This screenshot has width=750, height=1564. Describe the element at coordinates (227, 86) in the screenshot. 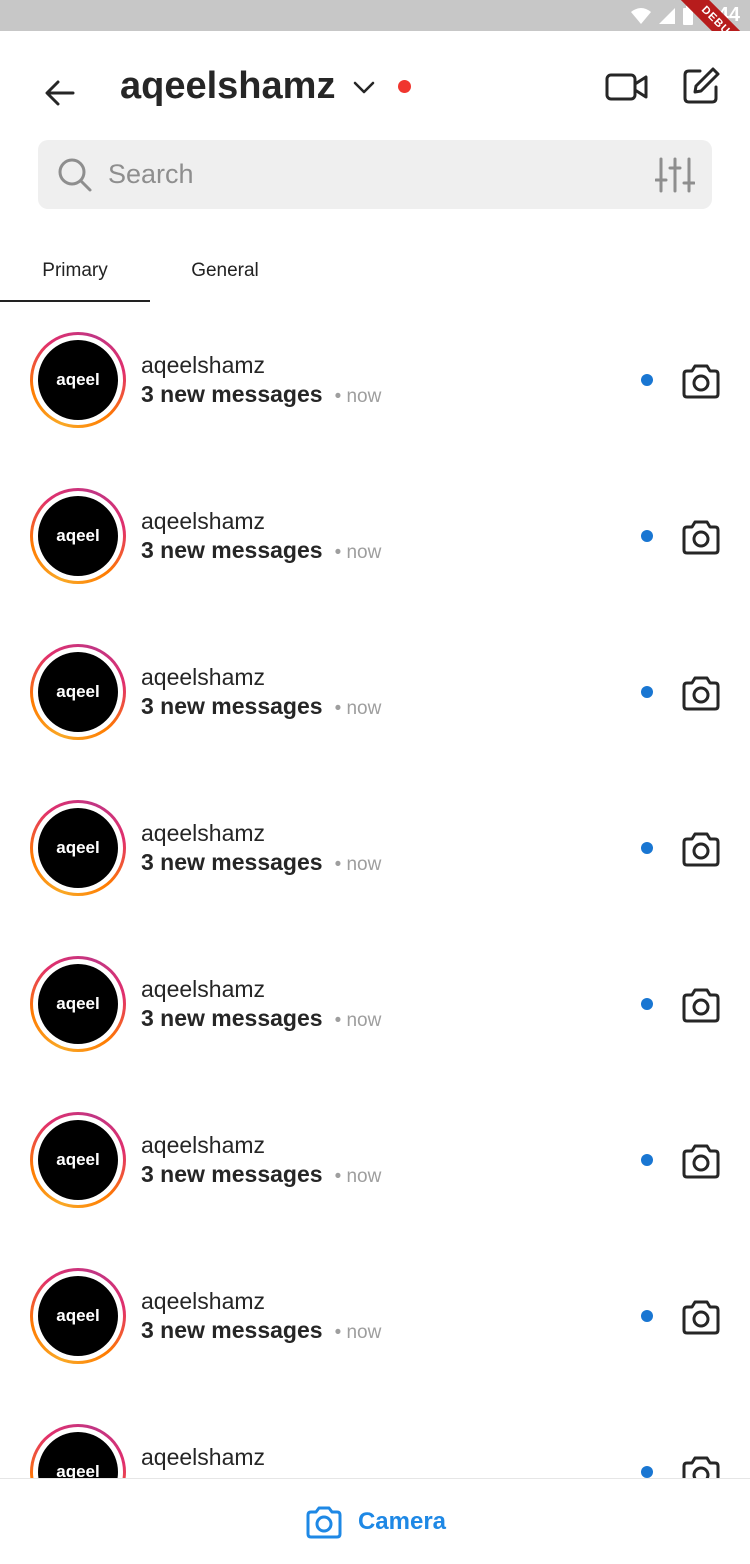

I see `account-name: aqeelshamz` at that location.